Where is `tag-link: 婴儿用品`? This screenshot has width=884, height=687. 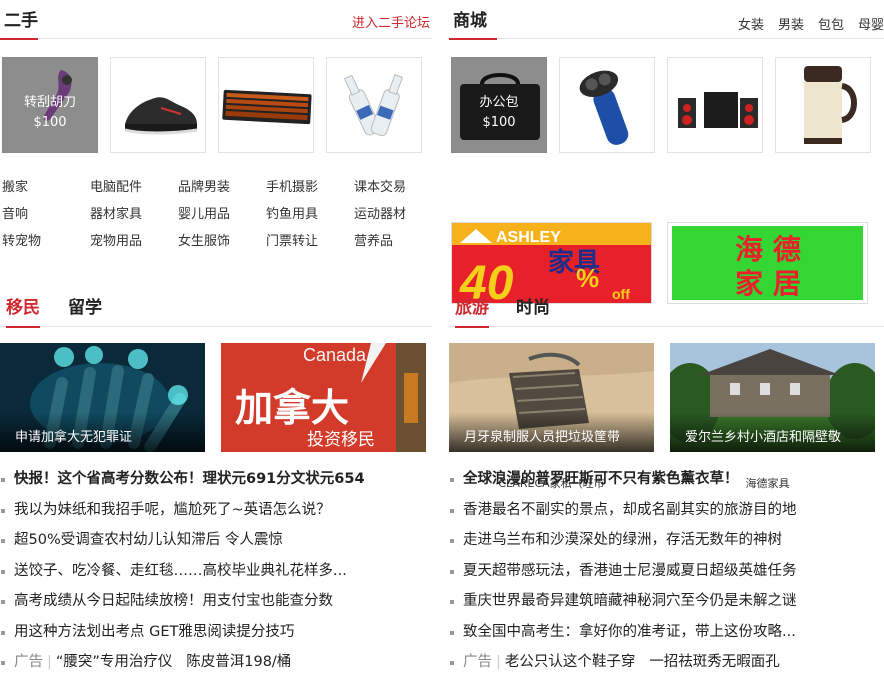 tag-link: 婴儿用品 is located at coordinates (222, 212).